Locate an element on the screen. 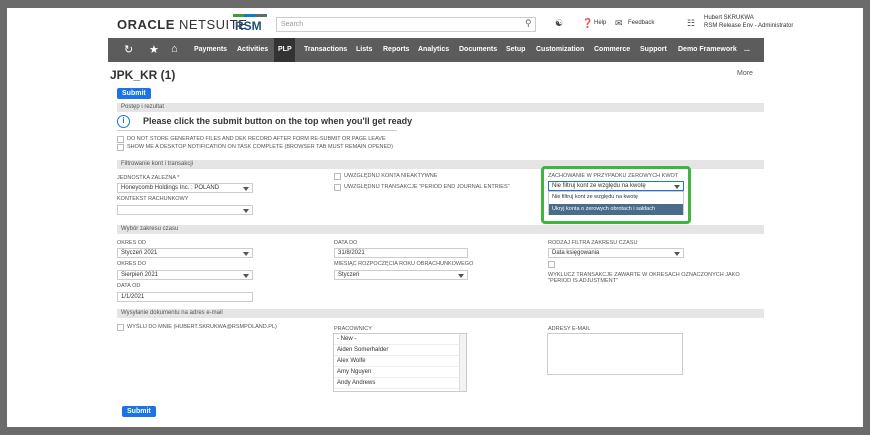 The image size is (870, 435). section-email: Wysyłanie dokumentu na adres e-mail is located at coordinates (440, 313).